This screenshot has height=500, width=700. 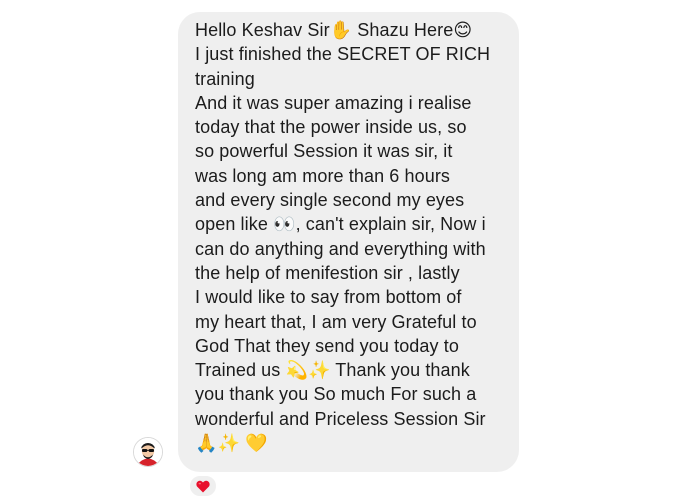 What do you see at coordinates (231, 443) in the screenshot?
I see `message-line: 🙏✨ 💛` at bounding box center [231, 443].